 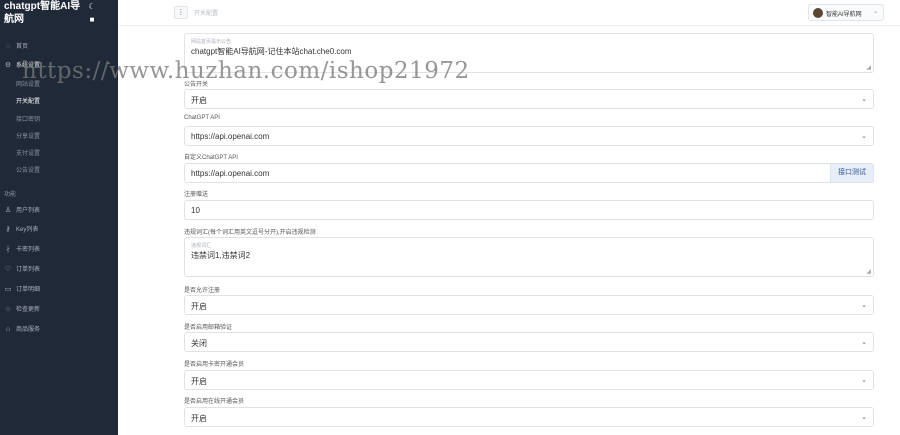 What do you see at coordinates (202, 291) in the screenshot?
I see `allow-register-label: 是否允许注册` at bounding box center [202, 291].